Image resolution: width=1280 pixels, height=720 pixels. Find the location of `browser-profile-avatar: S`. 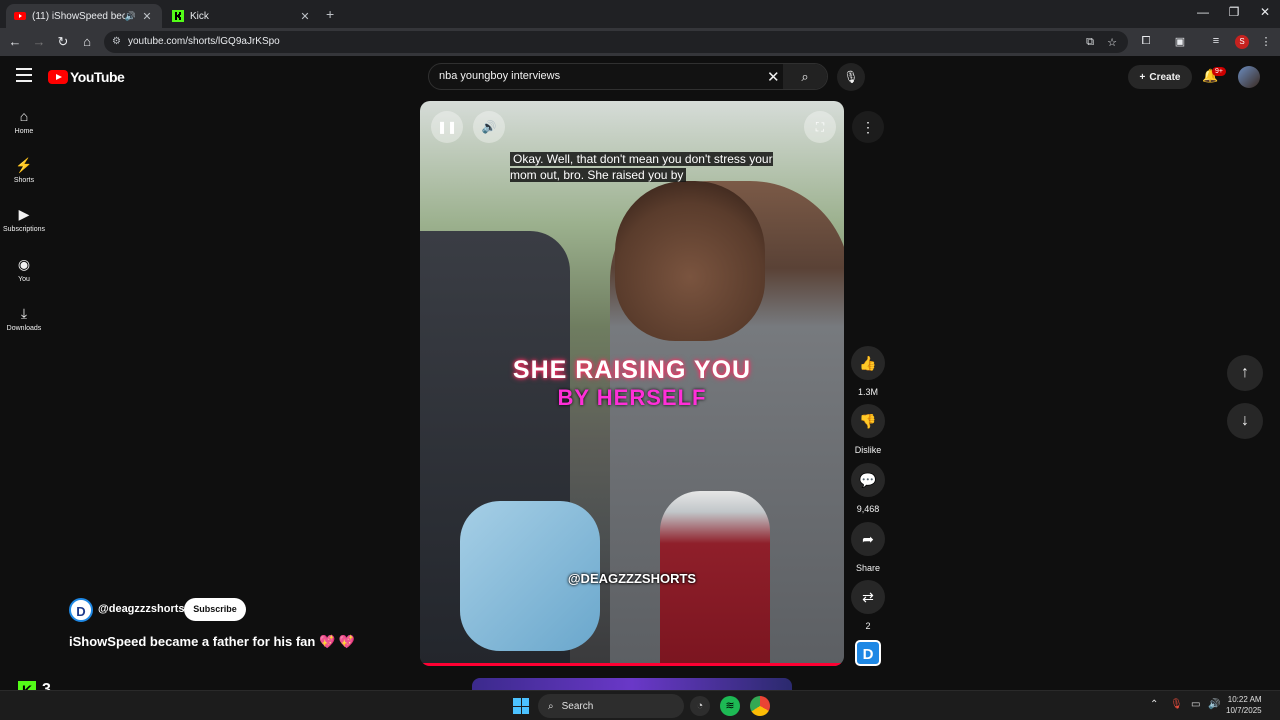

browser-profile-avatar: S is located at coordinates (1242, 42).